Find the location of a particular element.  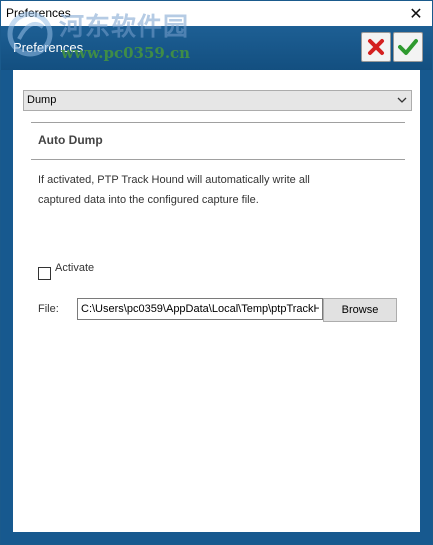

green-check-icon is located at coordinates (408, 47).